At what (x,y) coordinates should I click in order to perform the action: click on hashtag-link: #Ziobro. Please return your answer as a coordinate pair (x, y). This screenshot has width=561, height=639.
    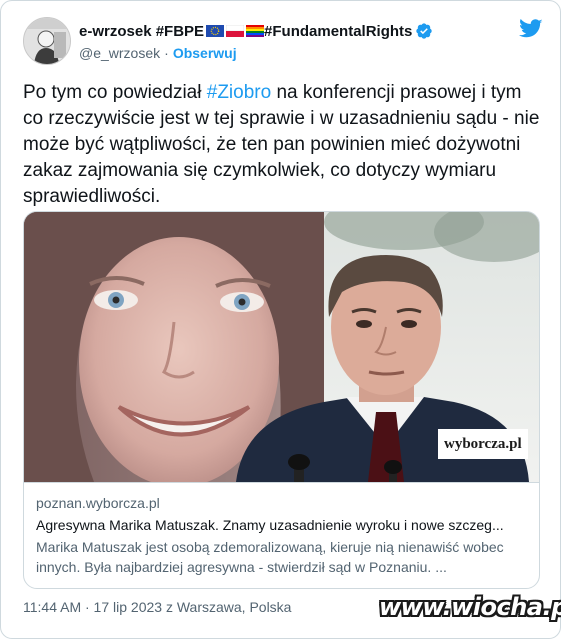
    Looking at the image, I should click on (239, 92).